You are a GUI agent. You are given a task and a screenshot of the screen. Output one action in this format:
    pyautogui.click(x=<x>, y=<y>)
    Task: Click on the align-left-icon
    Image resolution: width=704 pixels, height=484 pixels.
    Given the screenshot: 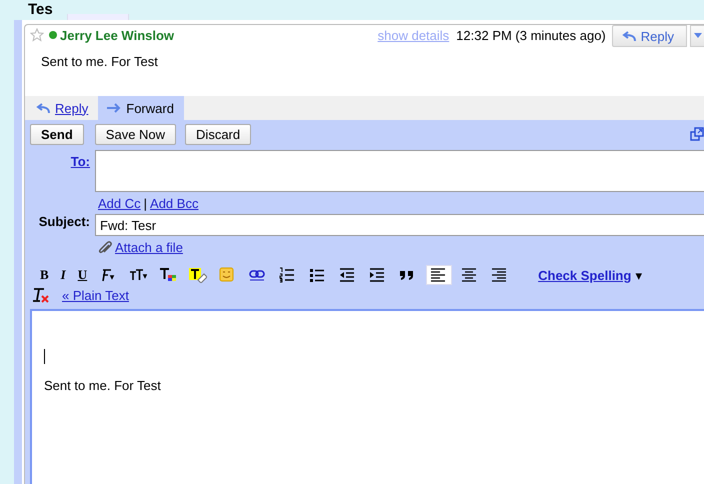 What is the action you would take?
    pyautogui.click(x=439, y=275)
    